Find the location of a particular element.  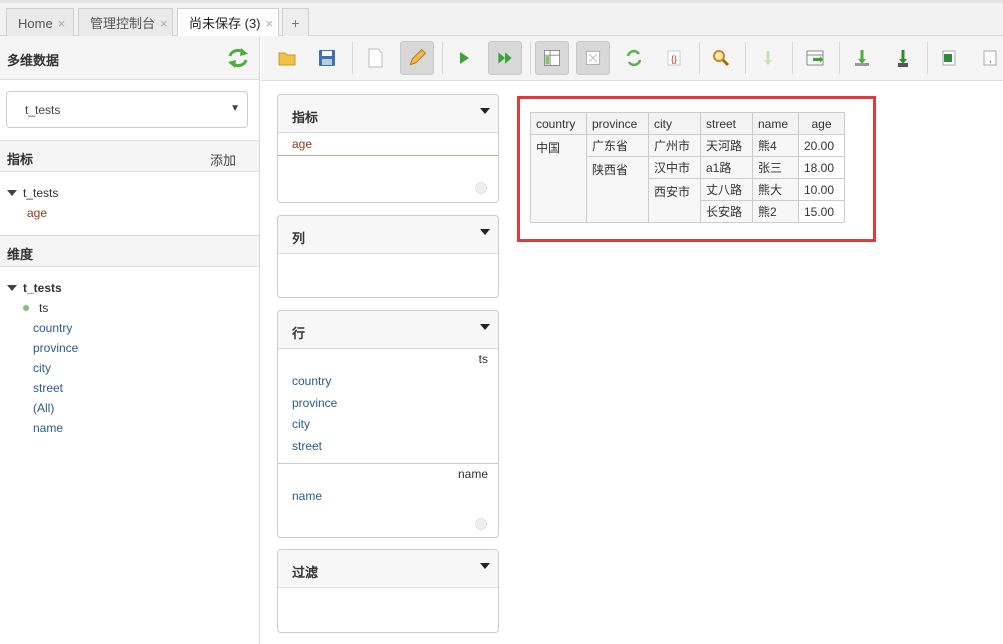

column-header: age is located at coordinates (821, 123).